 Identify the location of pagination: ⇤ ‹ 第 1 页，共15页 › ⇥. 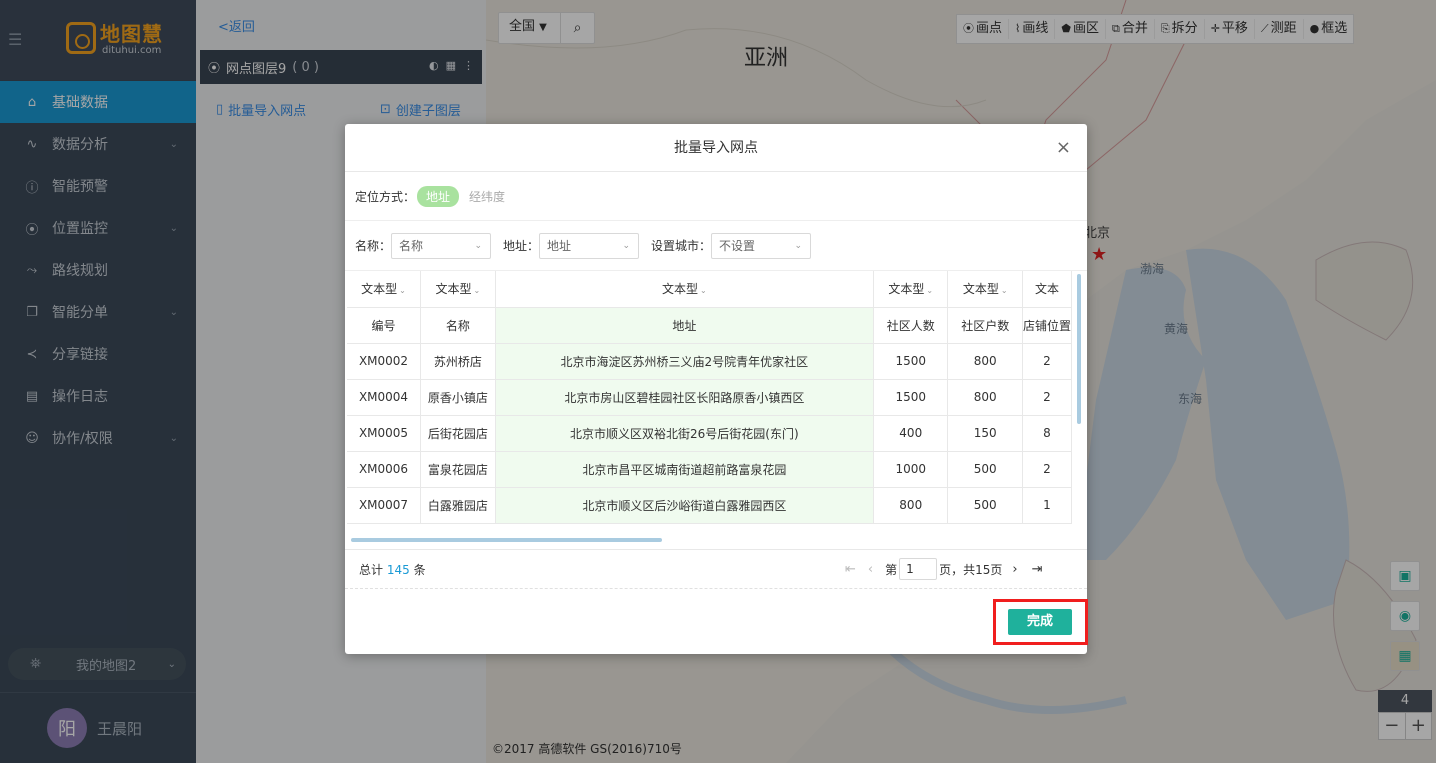
(944, 569).